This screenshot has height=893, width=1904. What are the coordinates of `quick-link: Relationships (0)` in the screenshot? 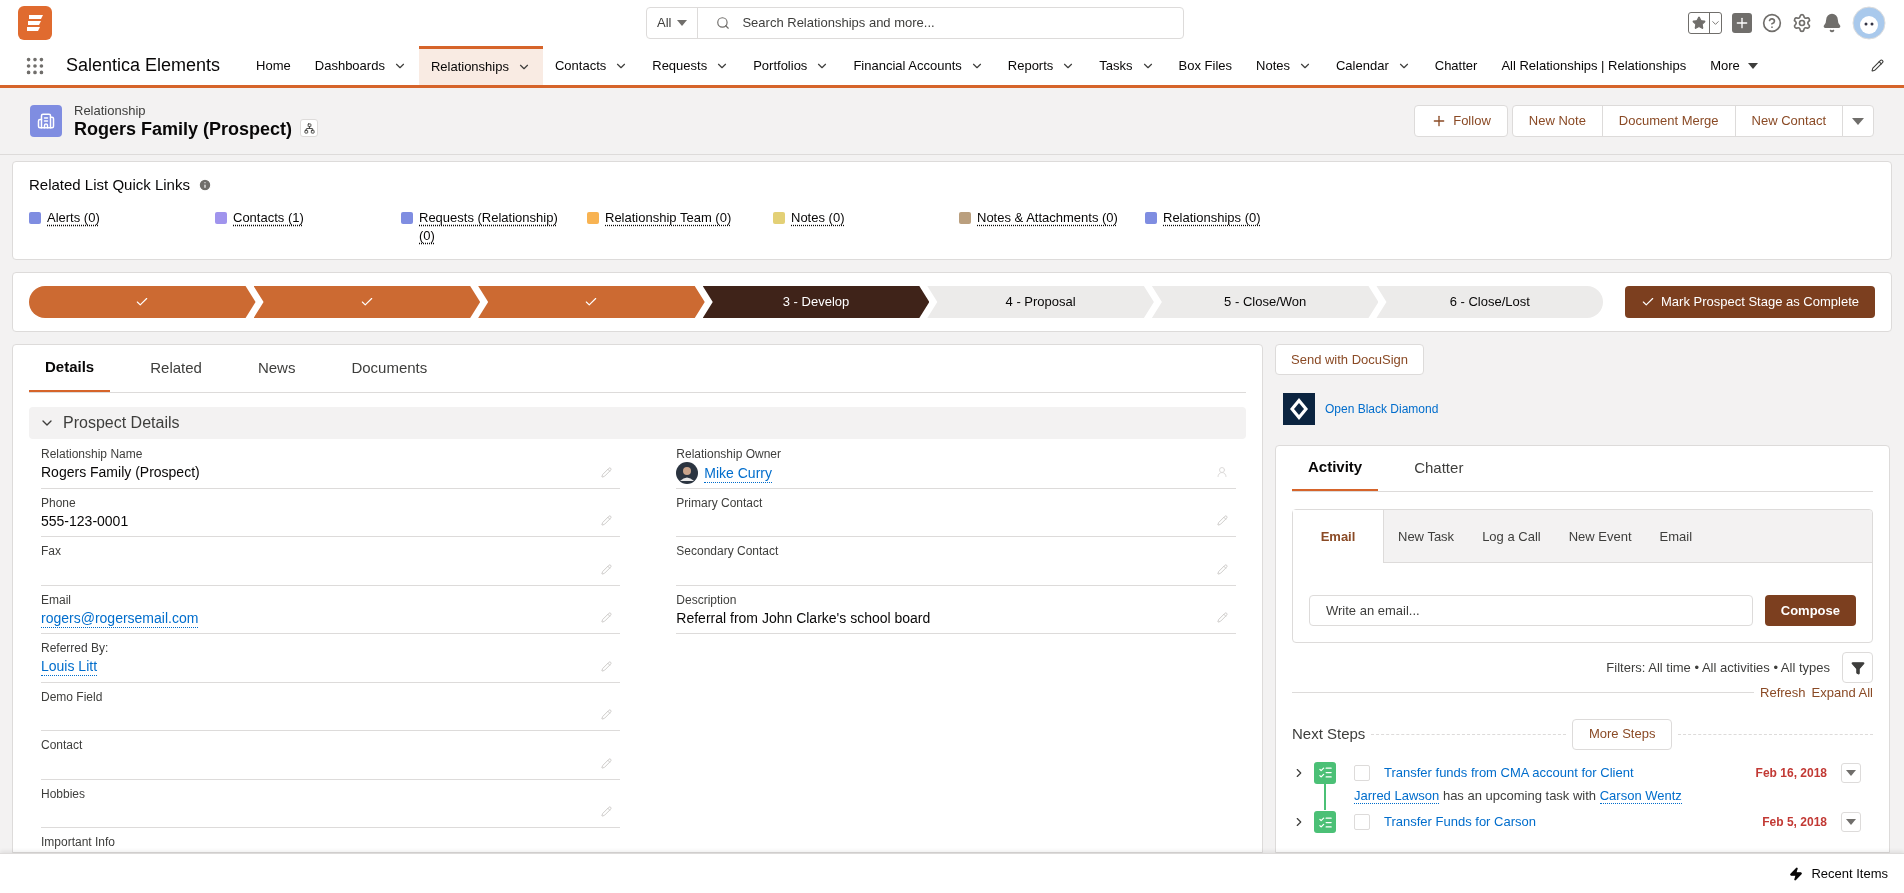 It's located at (1212, 217).